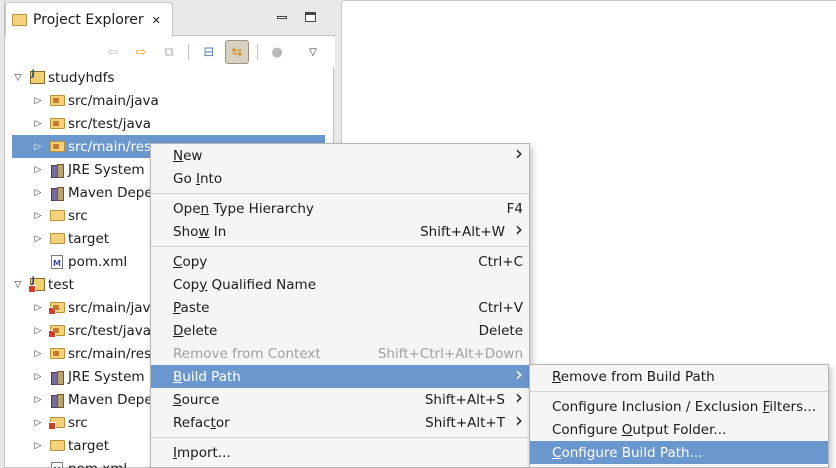 Image resolution: width=836 pixels, height=468 pixels. Describe the element at coordinates (340, 284) in the screenshot. I see `menu-item-copy-qualified-name: Copy Qualified Name` at that location.